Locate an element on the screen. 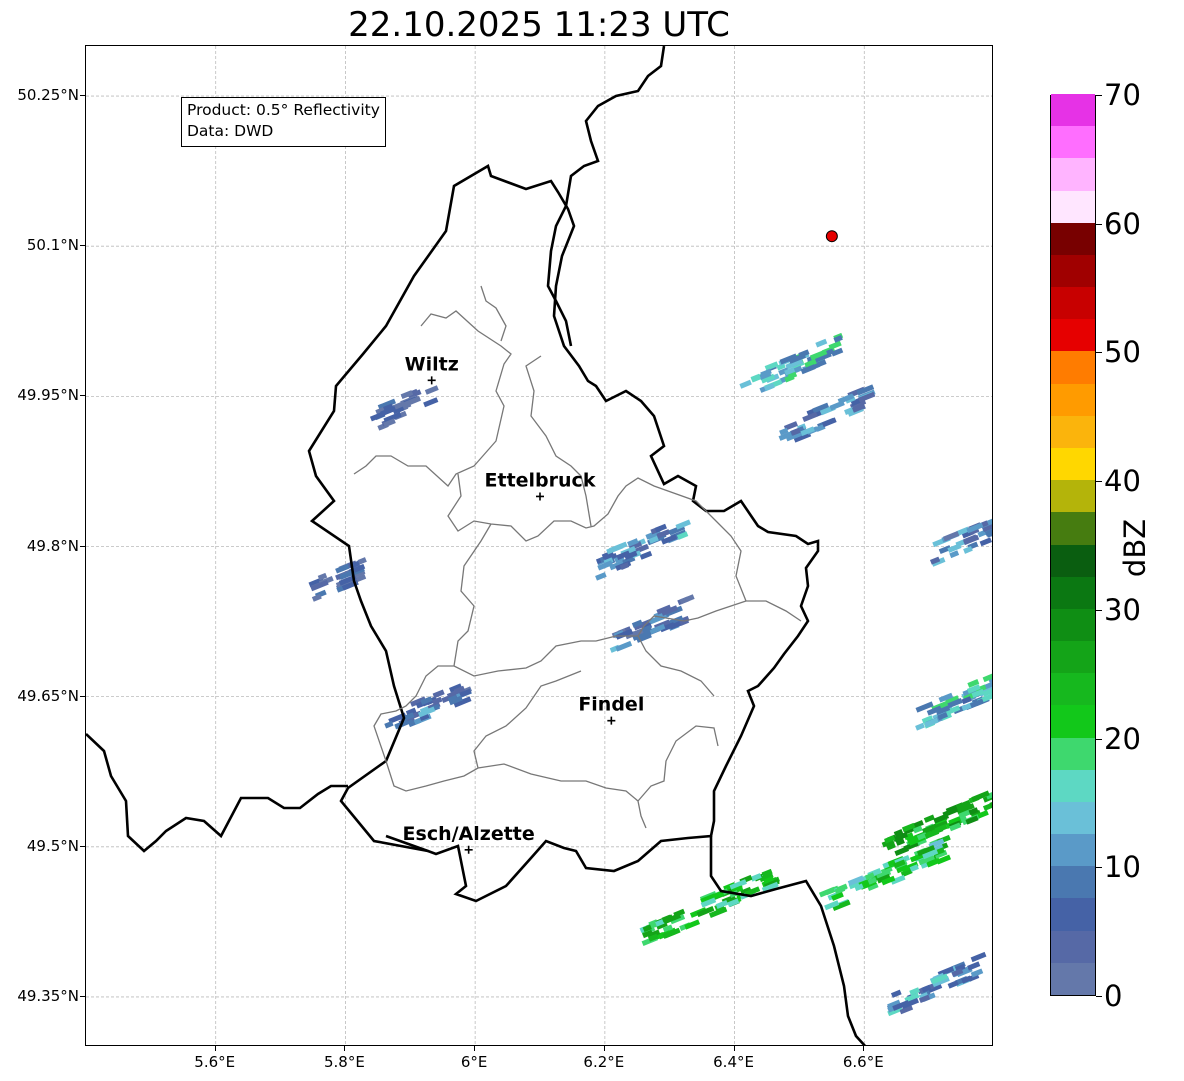 This screenshot has height=1081, width=1184. lon-tick-label: 6.4°E is located at coordinates (733, 1062).